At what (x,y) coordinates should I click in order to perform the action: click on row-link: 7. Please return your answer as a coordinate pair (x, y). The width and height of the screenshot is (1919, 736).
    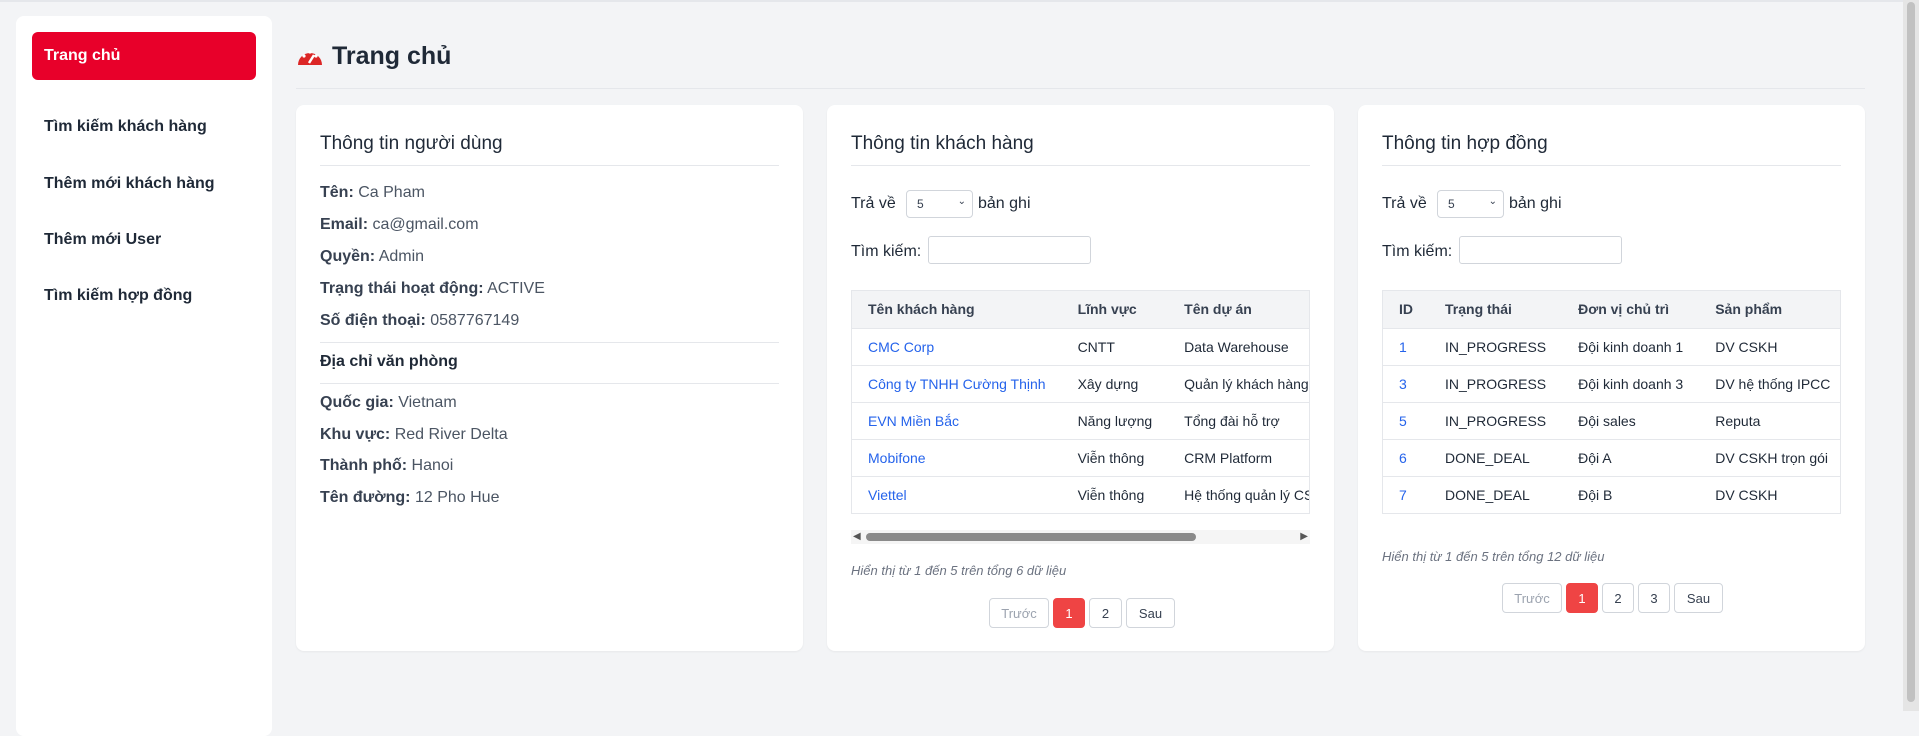
    Looking at the image, I should click on (1406, 494).